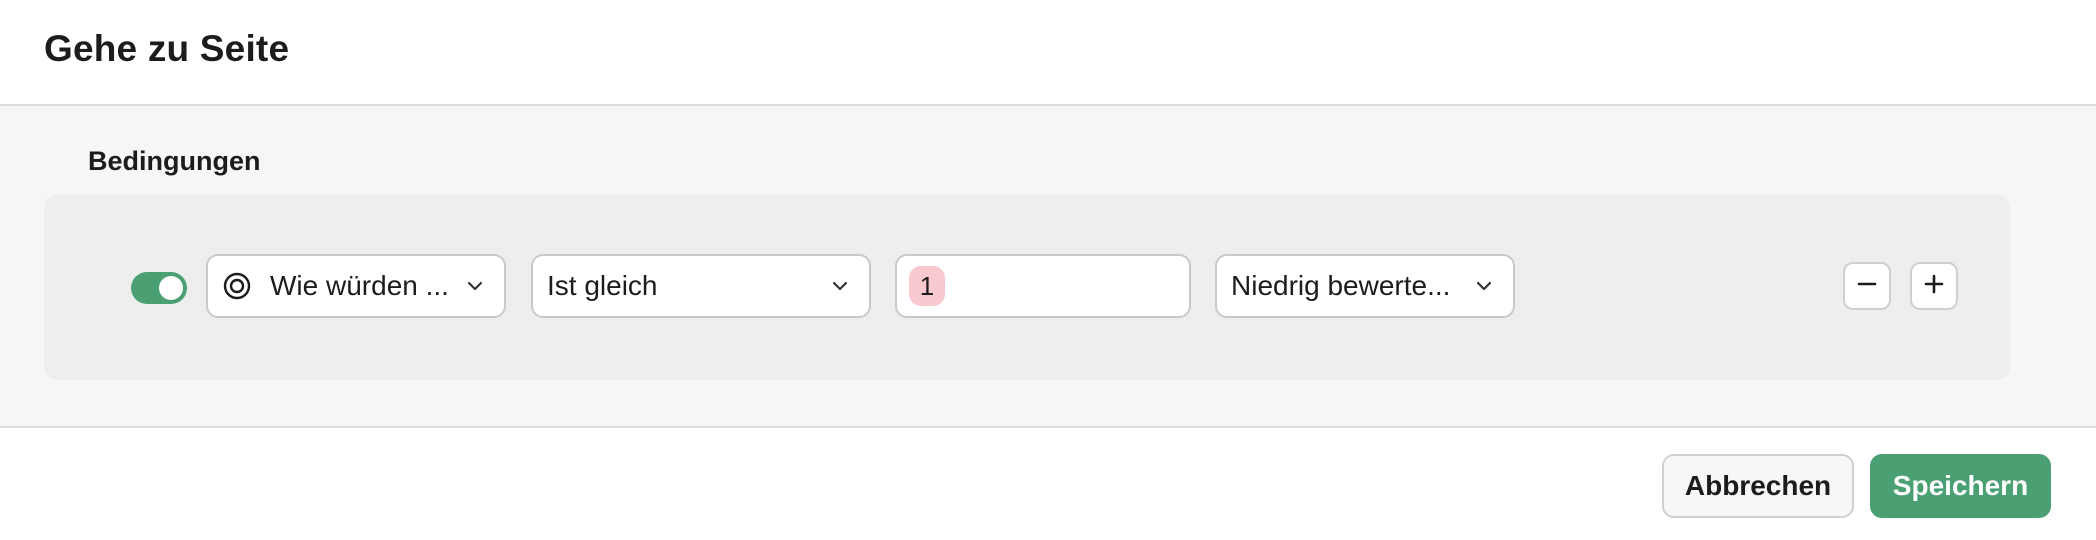 This screenshot has height=540, width=2096. I want to click on save-button: Speichern, so click(1960, 486).